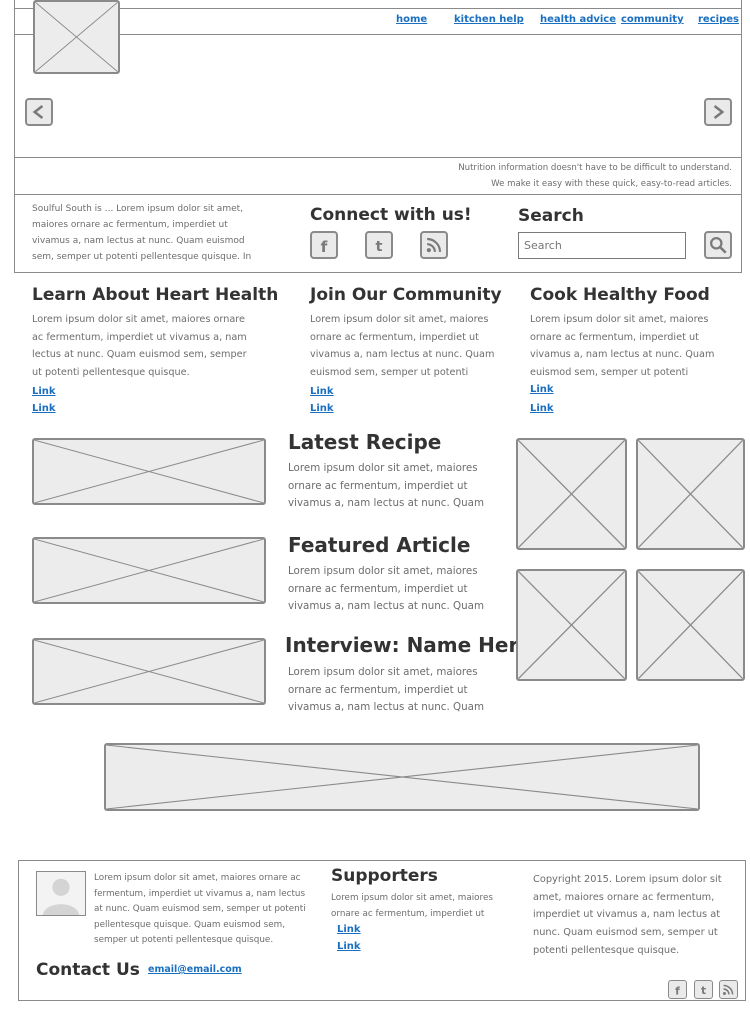 The width and height of the screenshot is (750, 1016). I want to click on nav-community: community, so click(652, 19).